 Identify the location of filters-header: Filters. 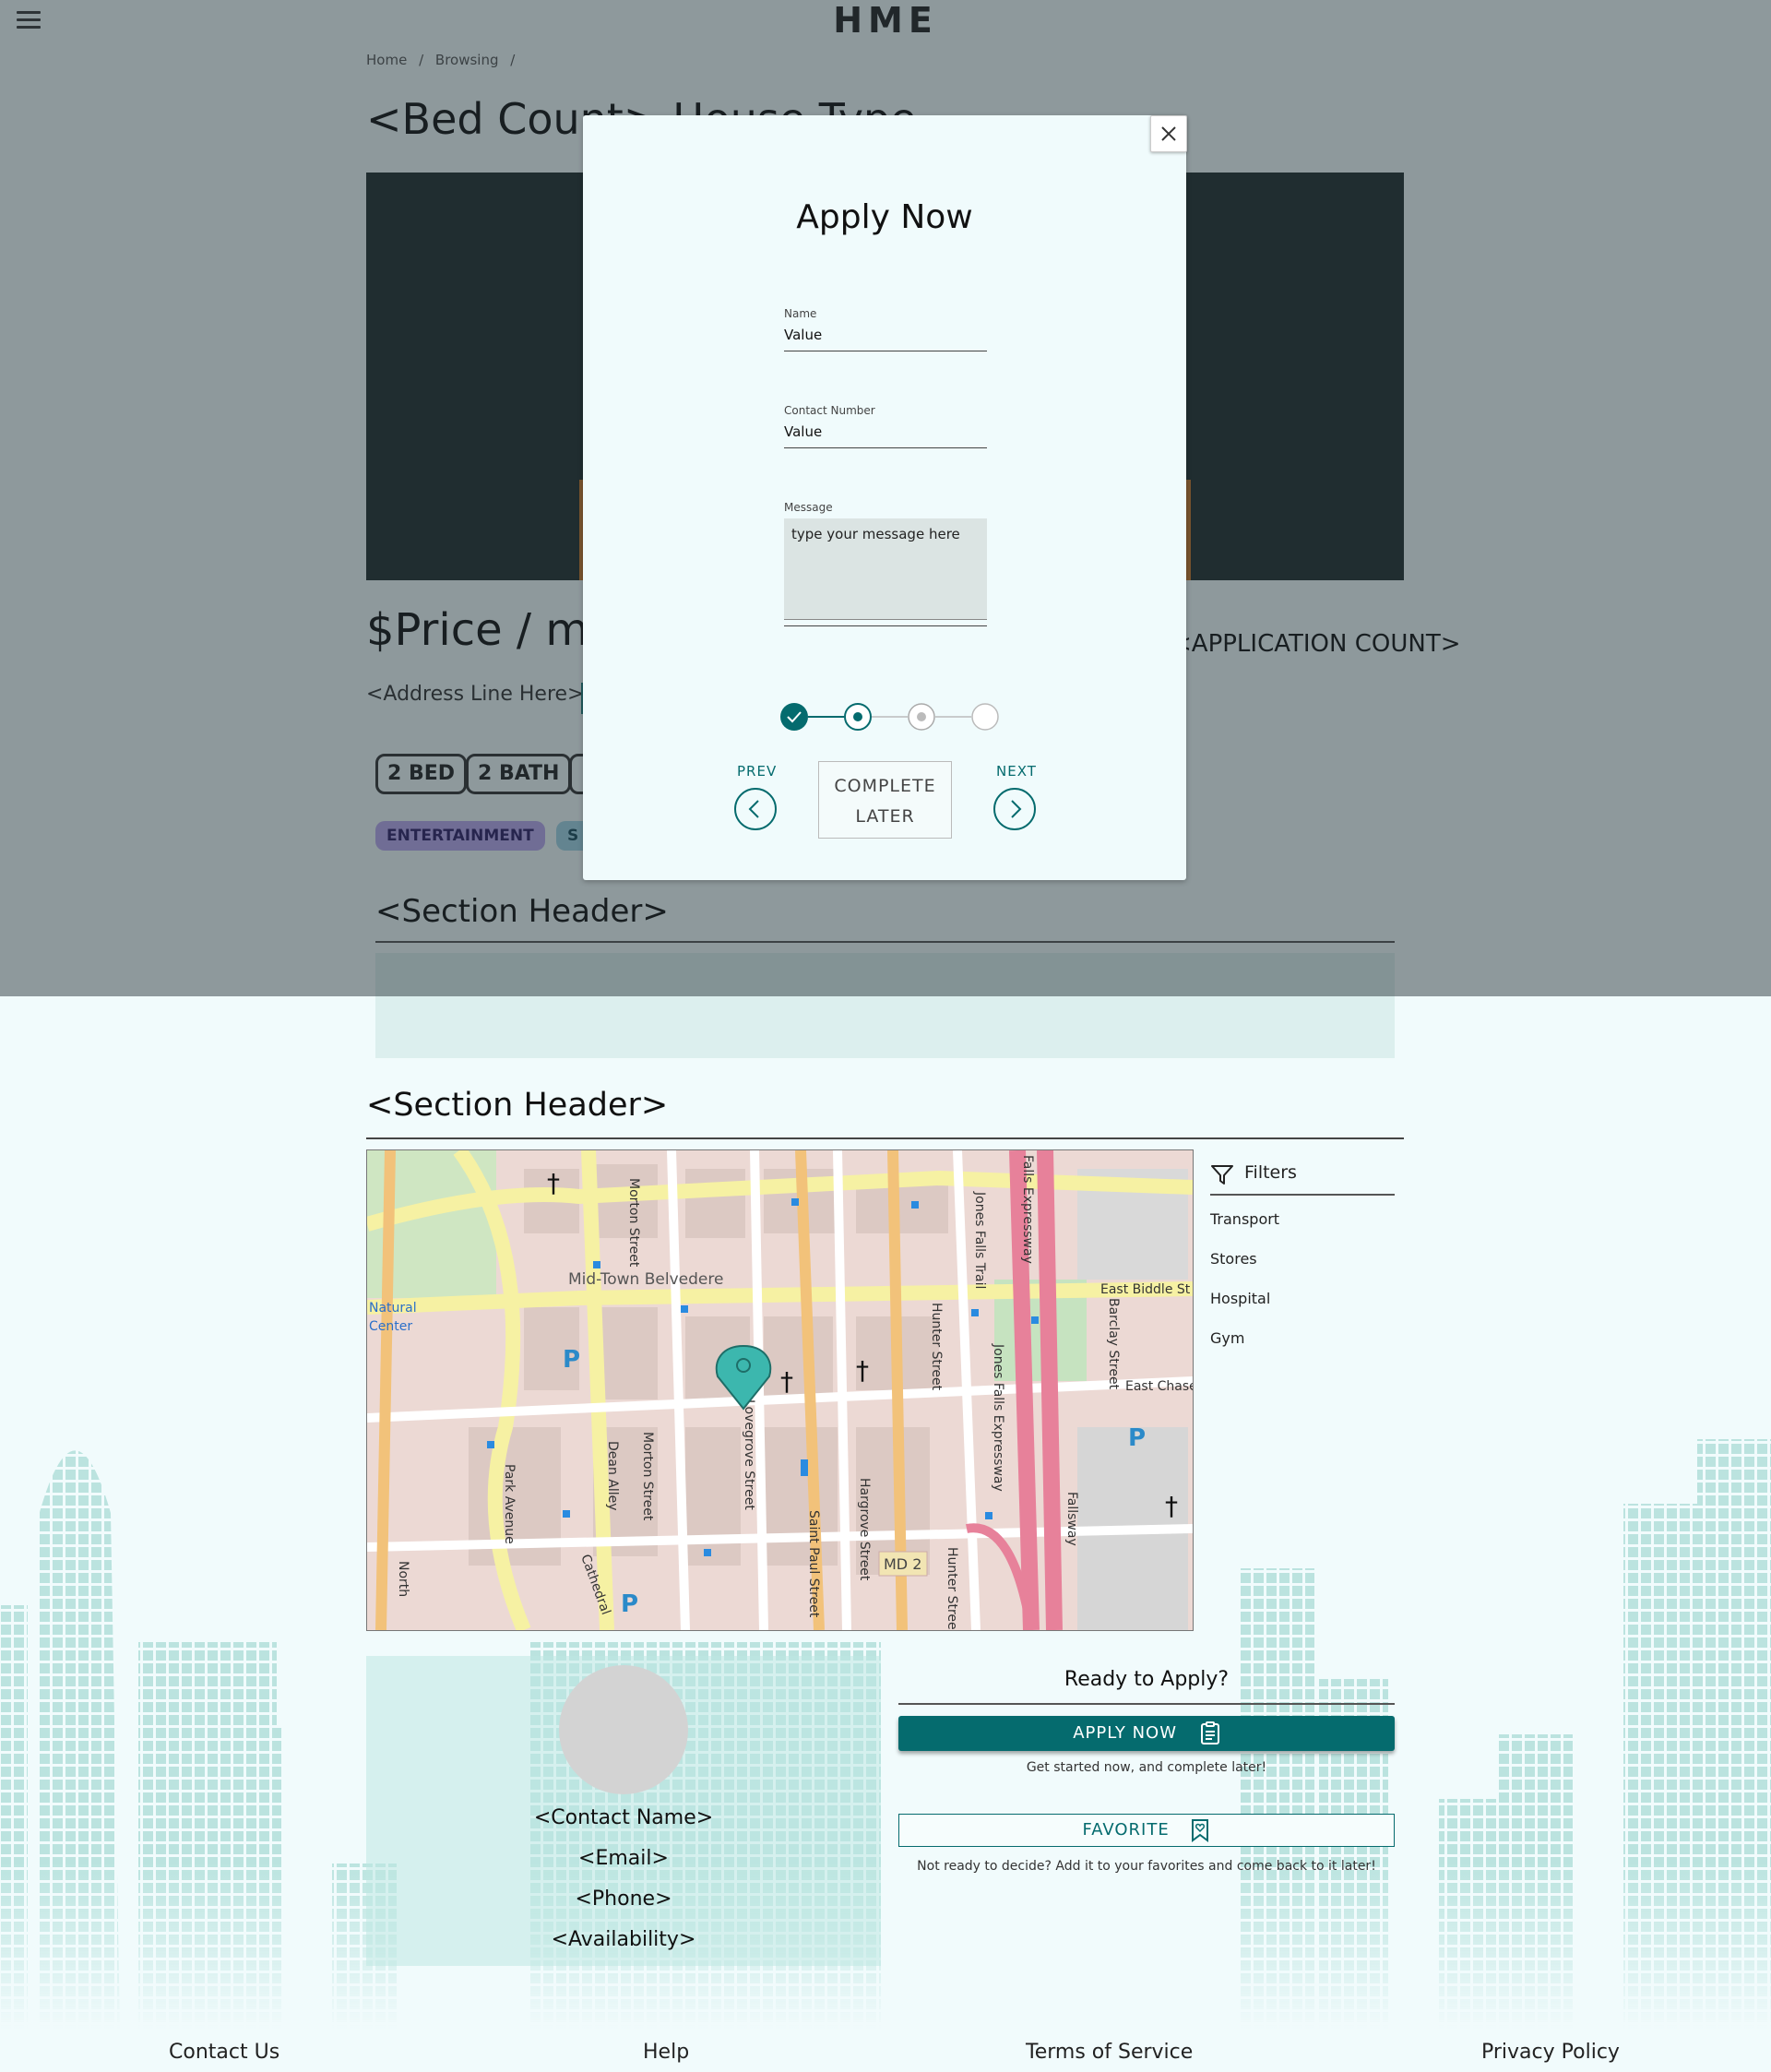
(1302, 1177).